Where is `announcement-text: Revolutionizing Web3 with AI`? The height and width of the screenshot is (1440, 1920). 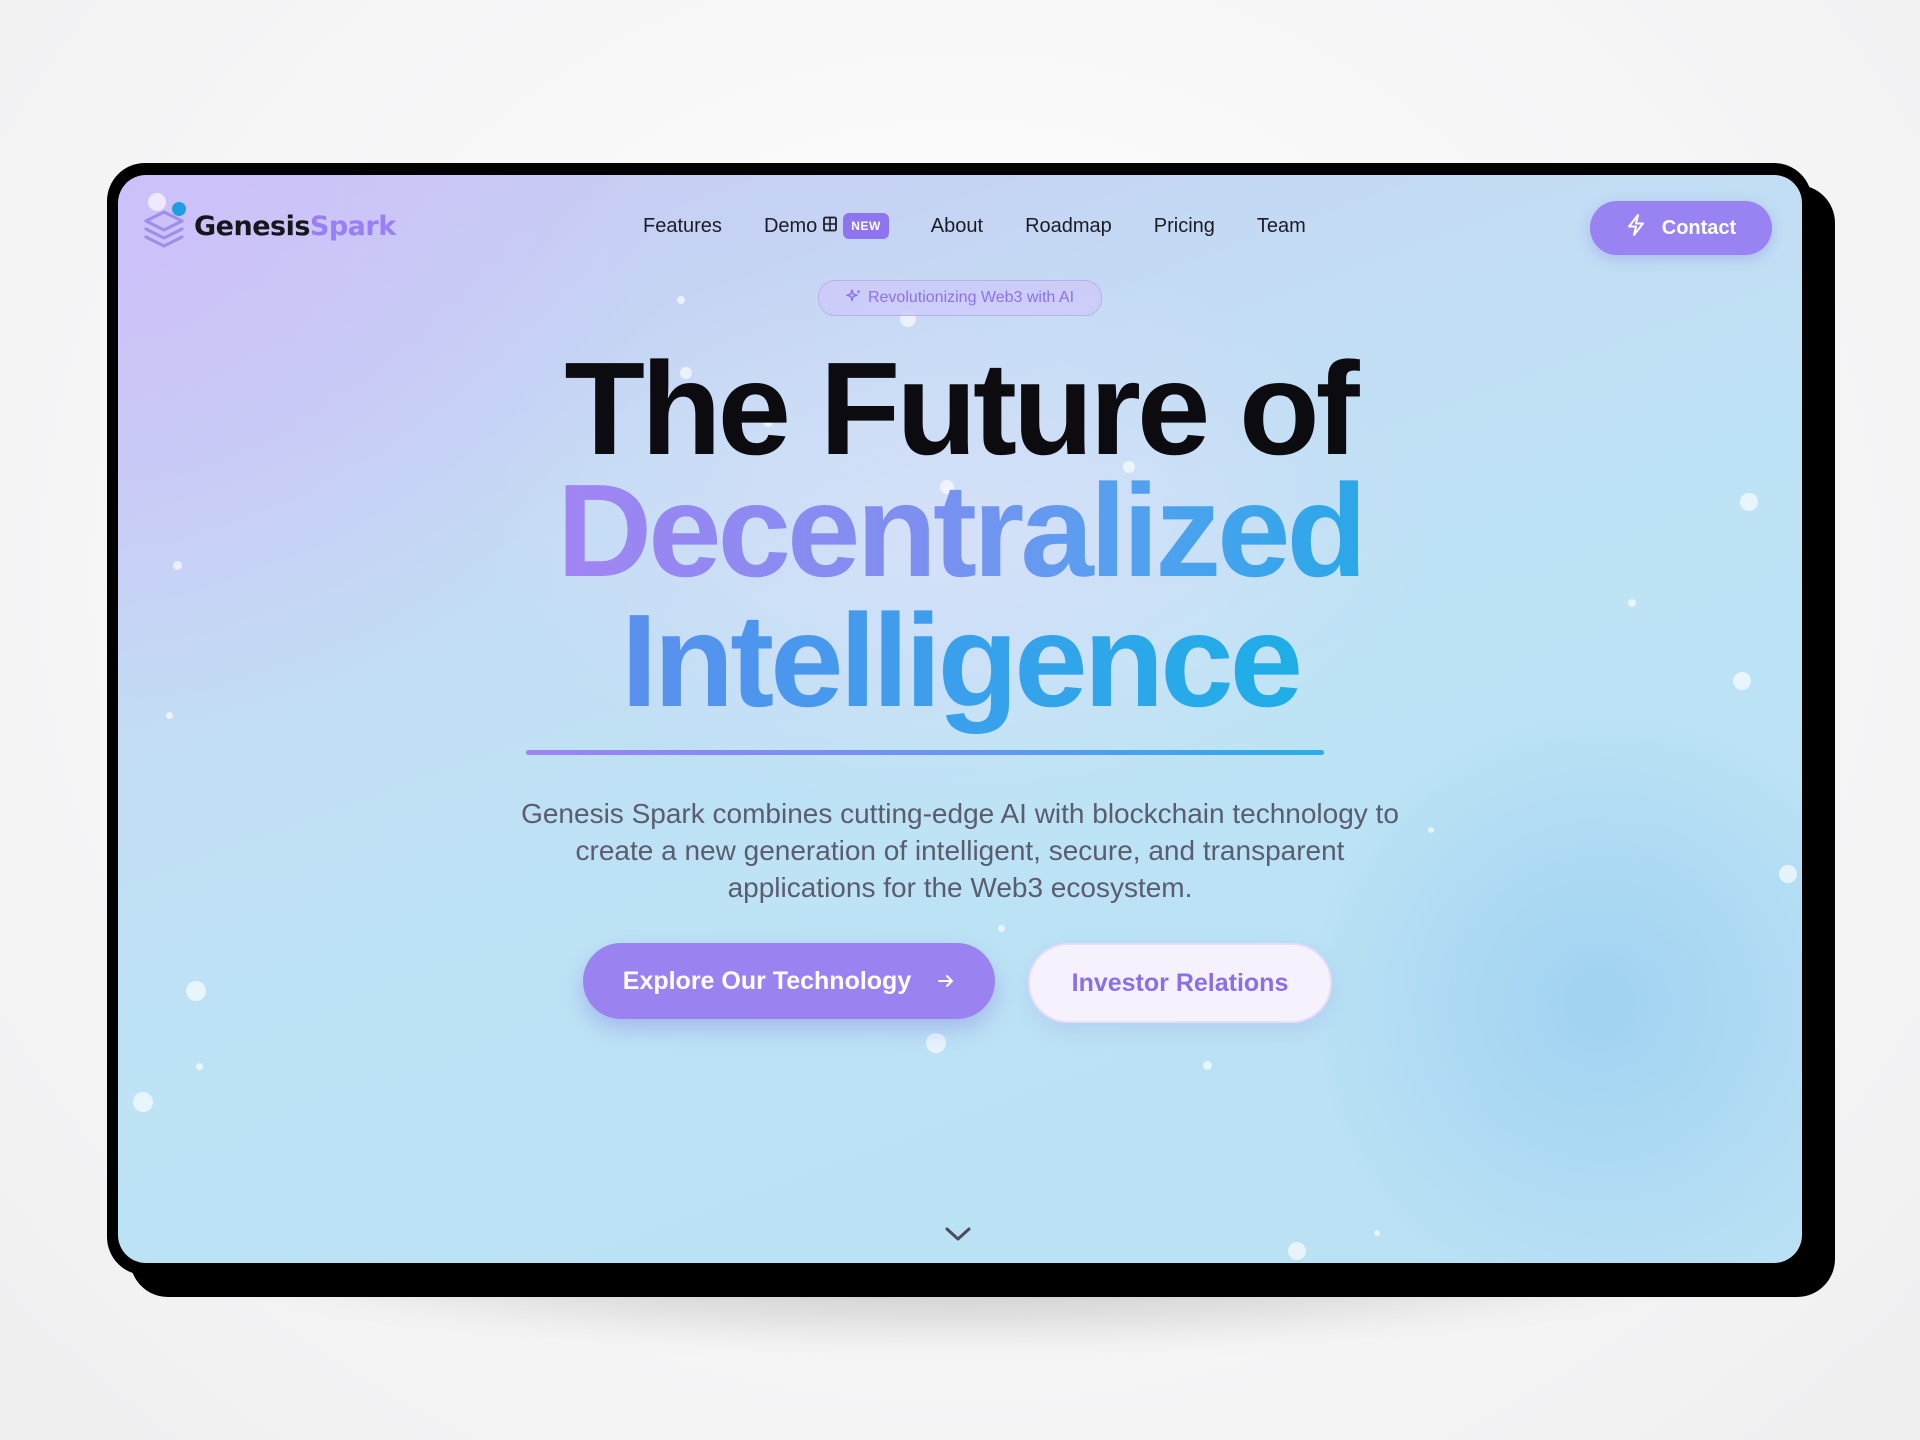
announcement-text: Revolutionizing Web3 with AI is located at coordinates (971, 297).